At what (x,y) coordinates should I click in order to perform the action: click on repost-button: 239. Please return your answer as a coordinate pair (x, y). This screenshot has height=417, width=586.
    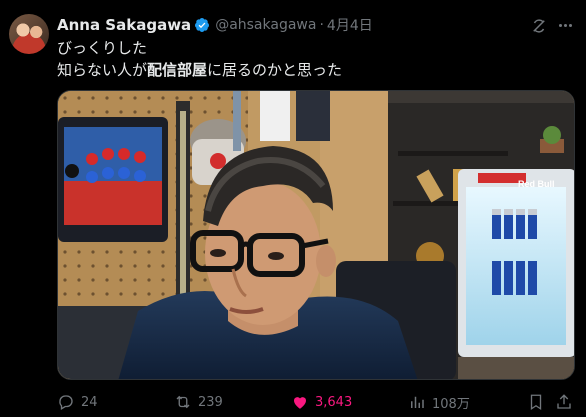
    Looking at the image, I should click on (198, 402).